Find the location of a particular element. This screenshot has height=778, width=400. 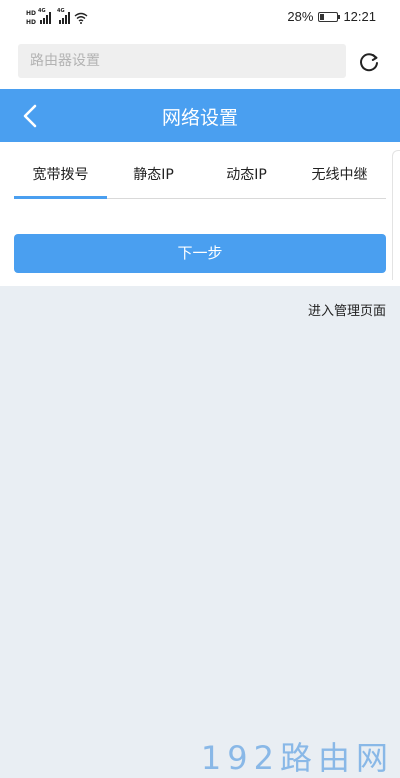

page-title: 网络设置 is located at coordinates (199, 118).